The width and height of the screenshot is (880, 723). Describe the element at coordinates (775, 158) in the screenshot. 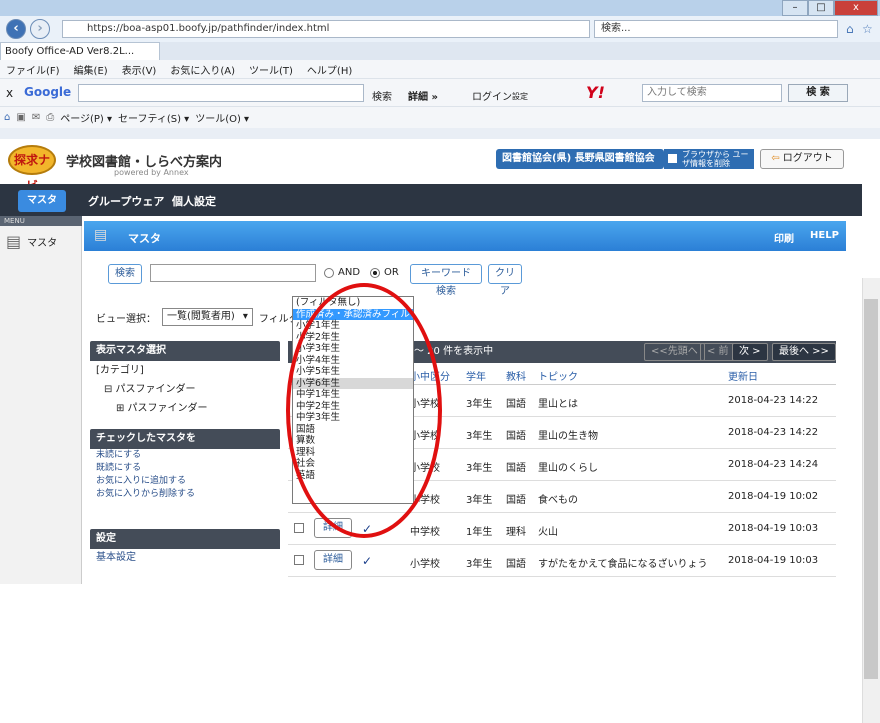

I see `logout-icon: ⇦` at that location.